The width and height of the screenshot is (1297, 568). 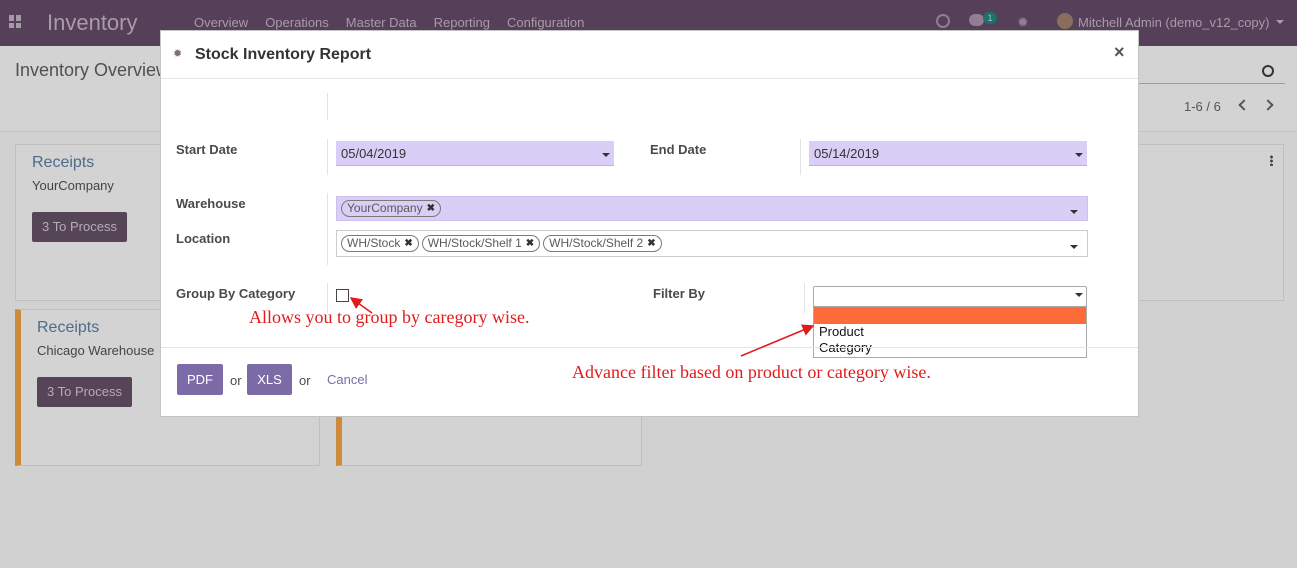 What do you see at coordinates (1244, 105) in the screenshot?
I see `pager-prev-icon` at bounding box center [1244, 105].